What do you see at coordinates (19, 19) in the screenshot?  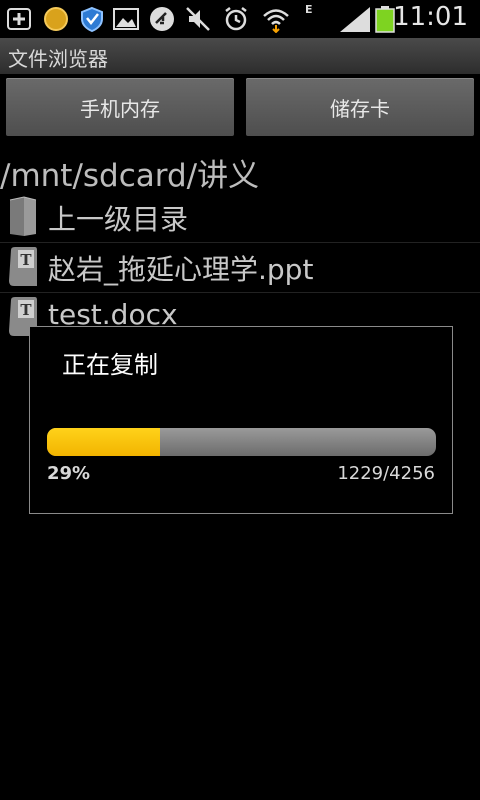 I see `add-icon` at bounding box center [19, 19].